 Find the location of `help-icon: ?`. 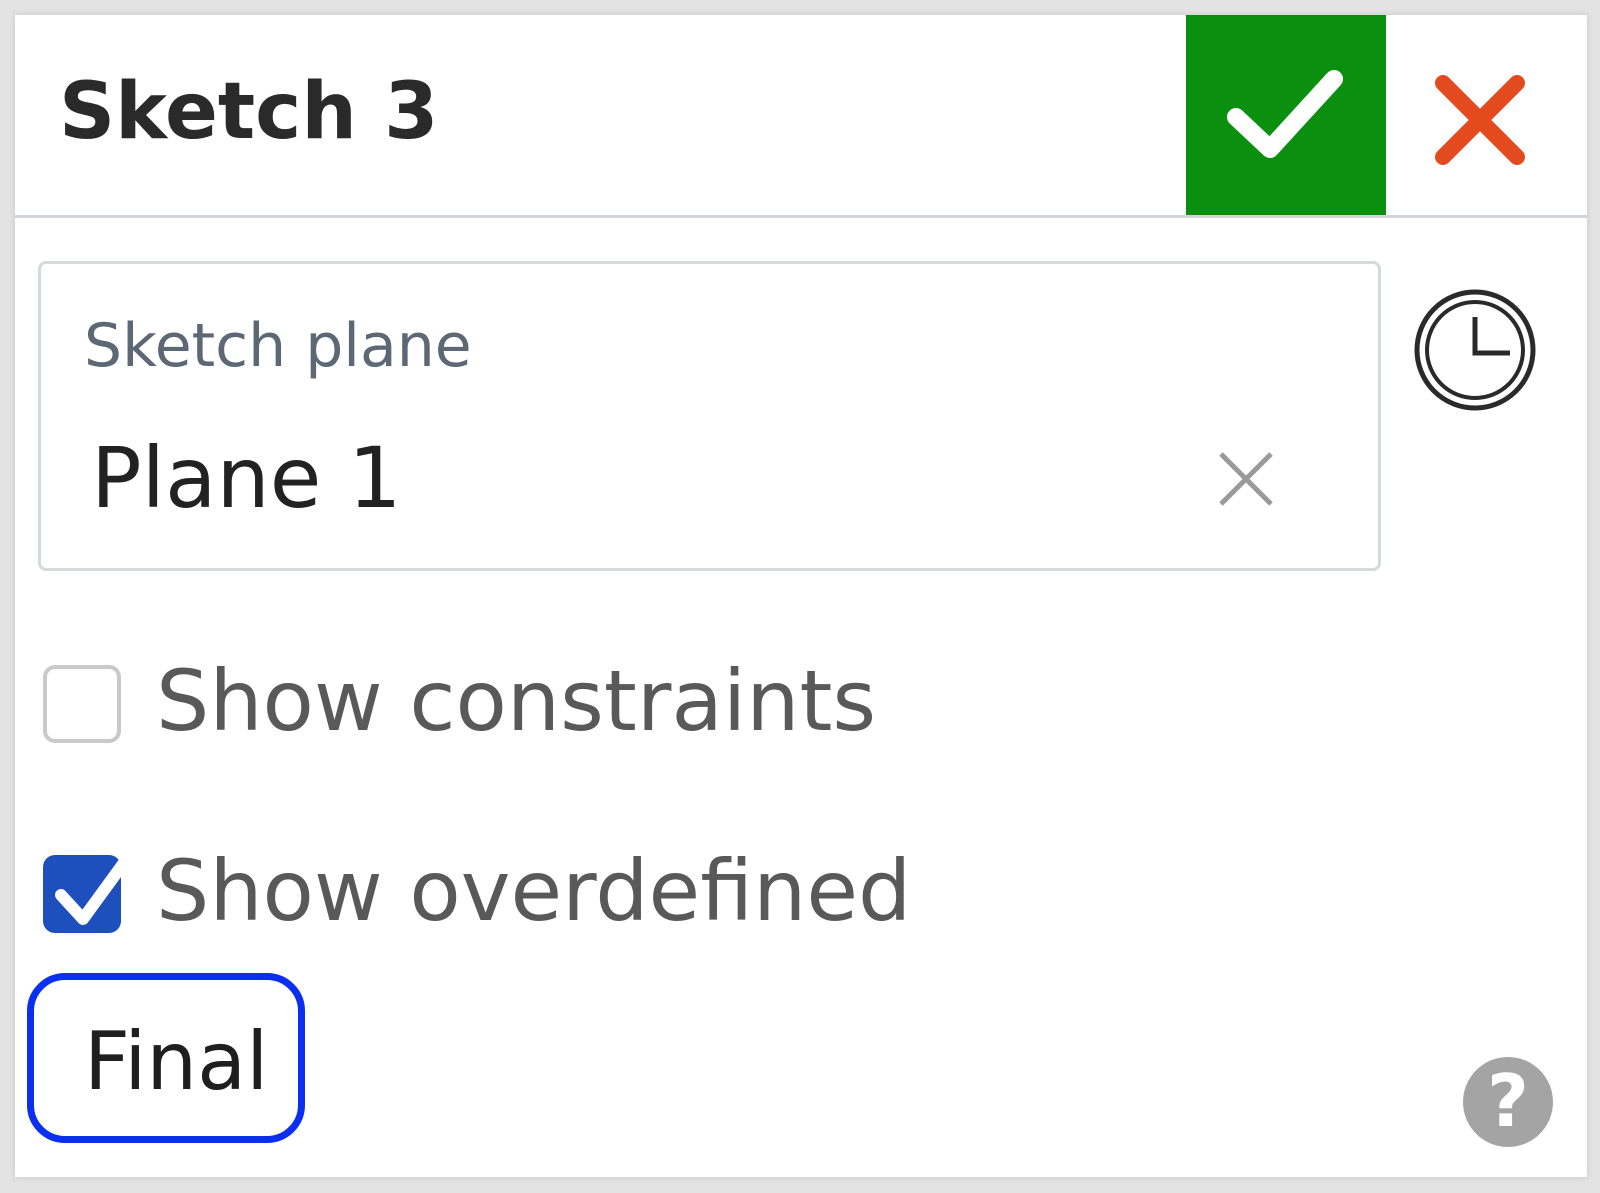

help-icon: ? is located at coordinates (1508, 1102).